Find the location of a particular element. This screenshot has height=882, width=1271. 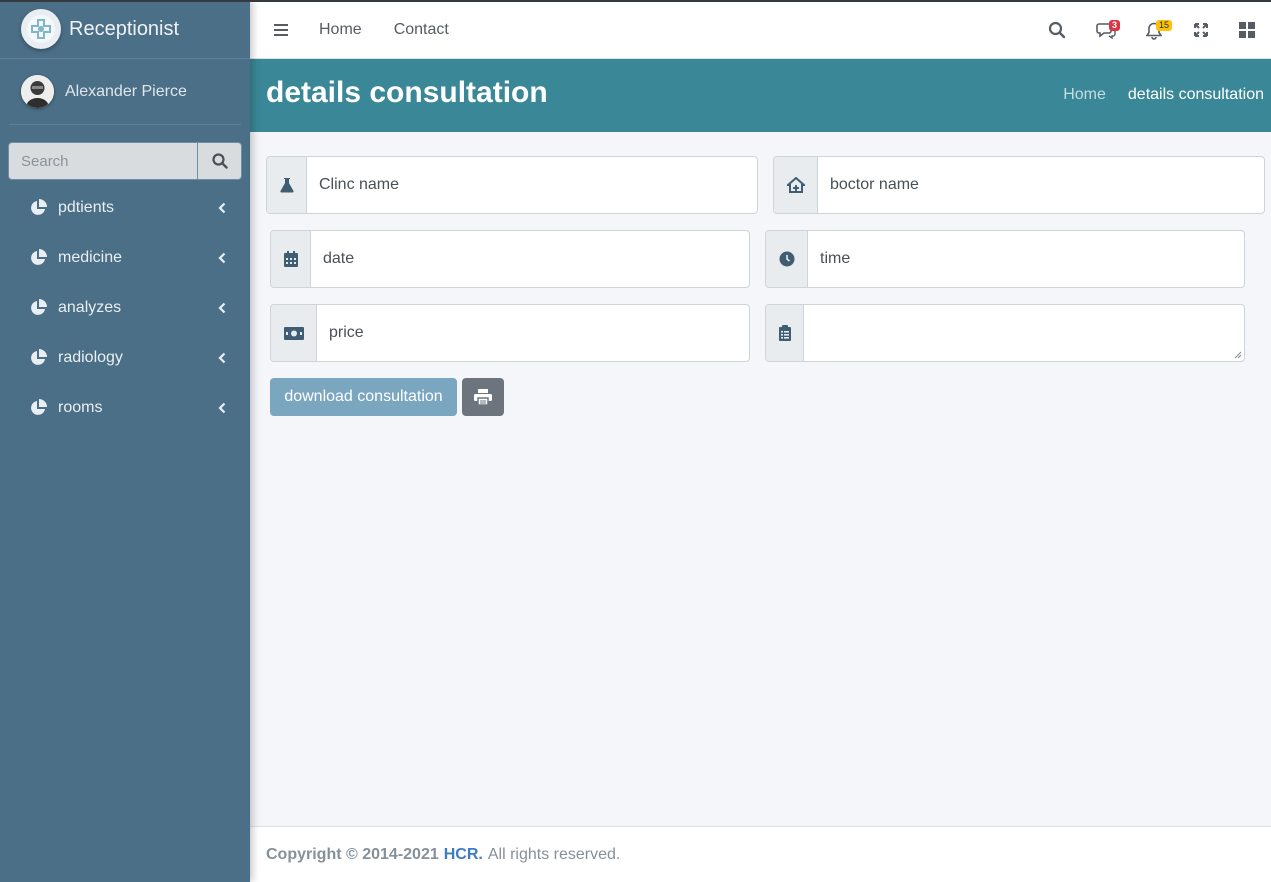

resize-handle-icon is located at coordinates (1238, 355).